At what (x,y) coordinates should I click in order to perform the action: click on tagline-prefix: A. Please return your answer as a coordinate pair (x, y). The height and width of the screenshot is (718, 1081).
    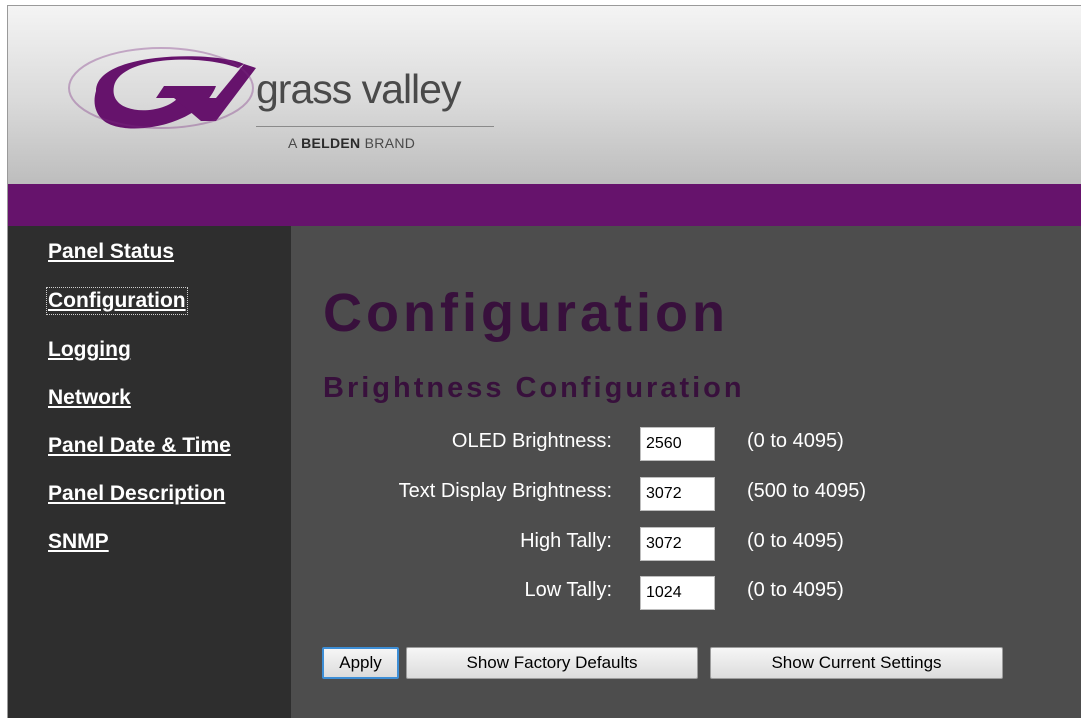
    Looking at the image, I should click on (292, 143).